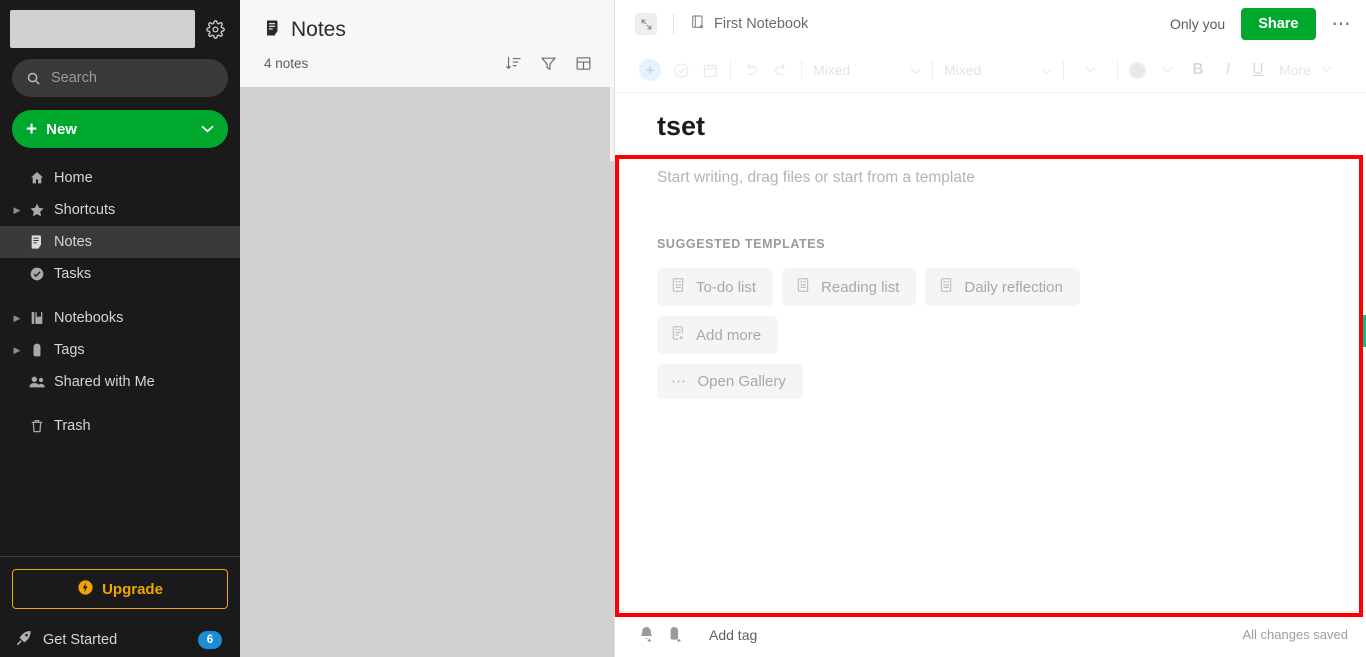 The width and height of the screenshot is (1366, 657). I want to click on editor-toolbar: + Mixed Mixed B I U More, so click(990, 70).